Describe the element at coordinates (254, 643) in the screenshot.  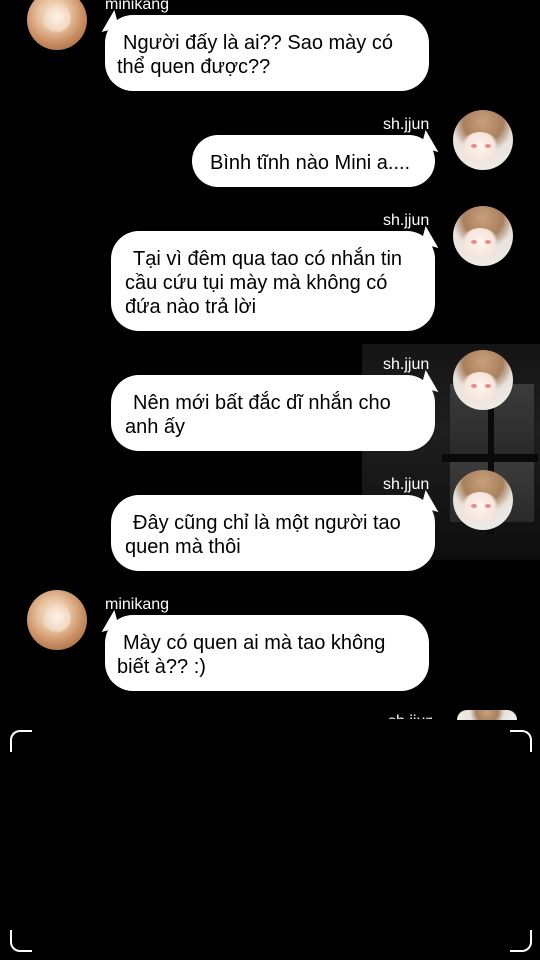
I see `message-line: Mày có quen ai mà tao không` at that location.